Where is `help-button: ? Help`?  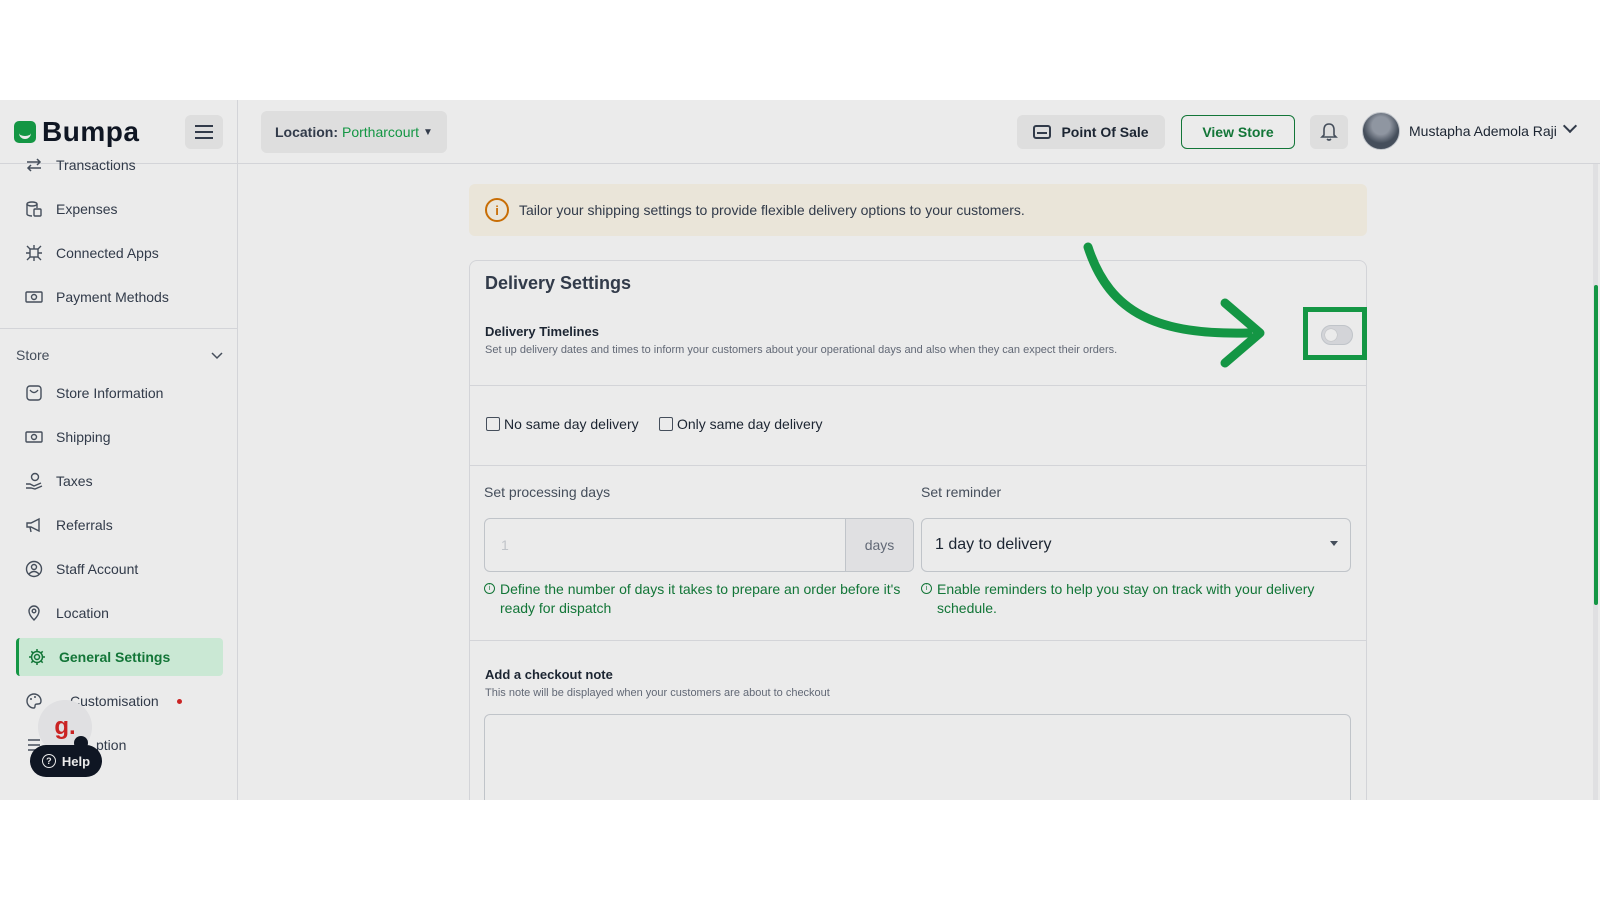 help-button: ? Help is located at coordinates (66, 761).